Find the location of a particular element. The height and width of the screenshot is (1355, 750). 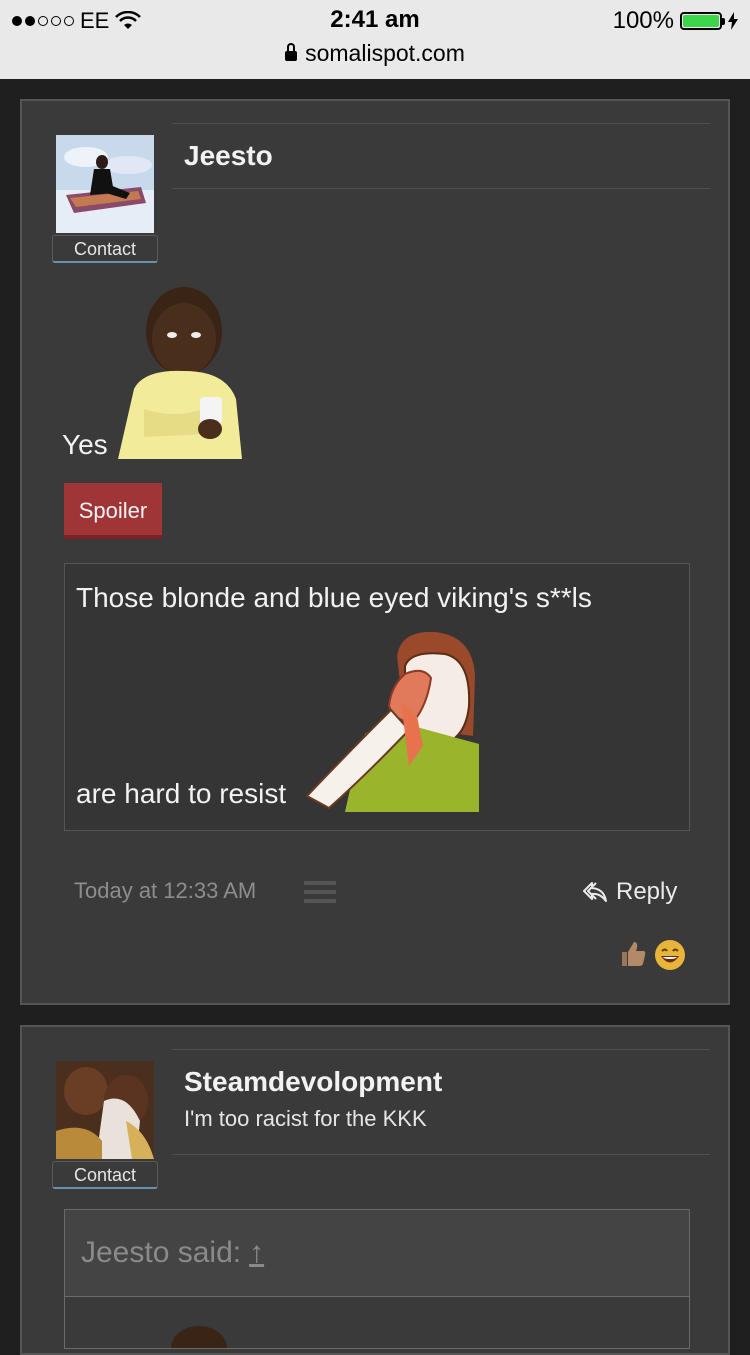

reactions is located at coordinates (652, 955).